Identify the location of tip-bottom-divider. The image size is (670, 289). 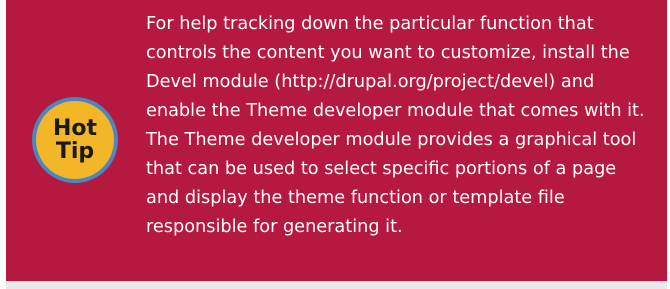
(336, 285).